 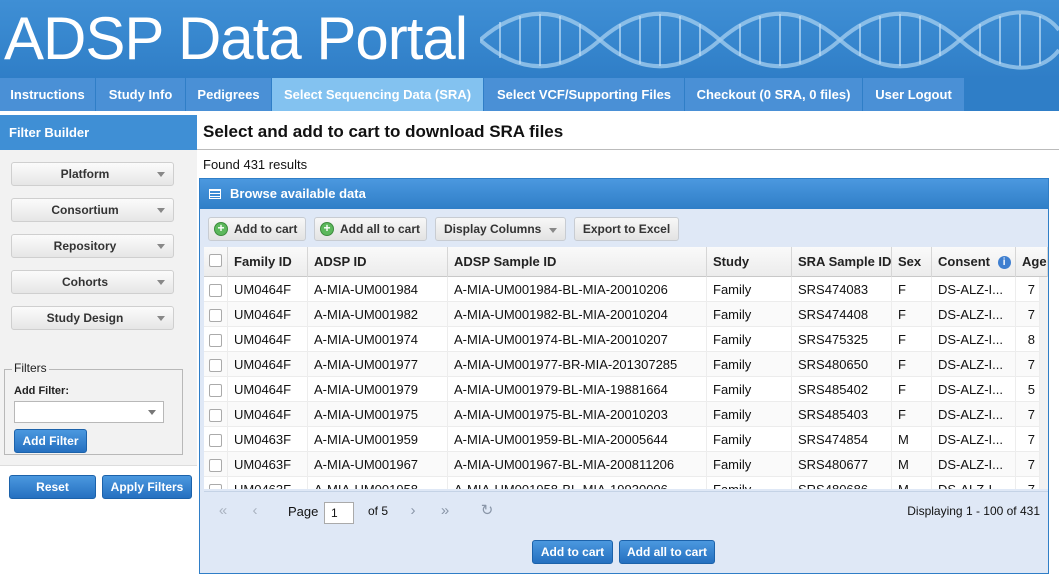 What do you see at coordinates (584, 94) in the screenshot?
I see `tab-select-vcf-files: Select VCF/Supporting Files` at bounding box center [584, 94].